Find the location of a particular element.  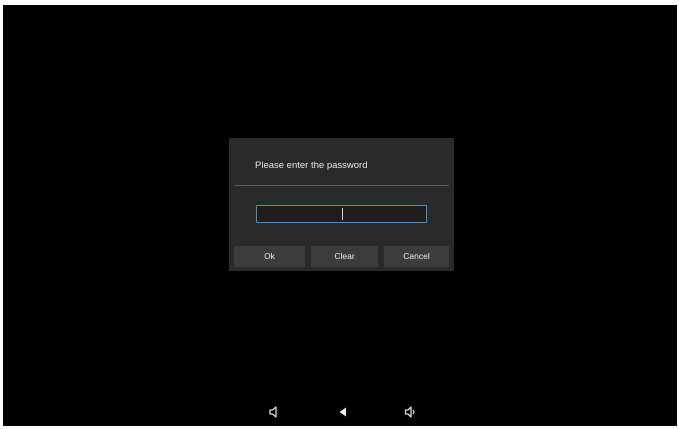

ok-button: Ok is located at coordinates (269, 256).